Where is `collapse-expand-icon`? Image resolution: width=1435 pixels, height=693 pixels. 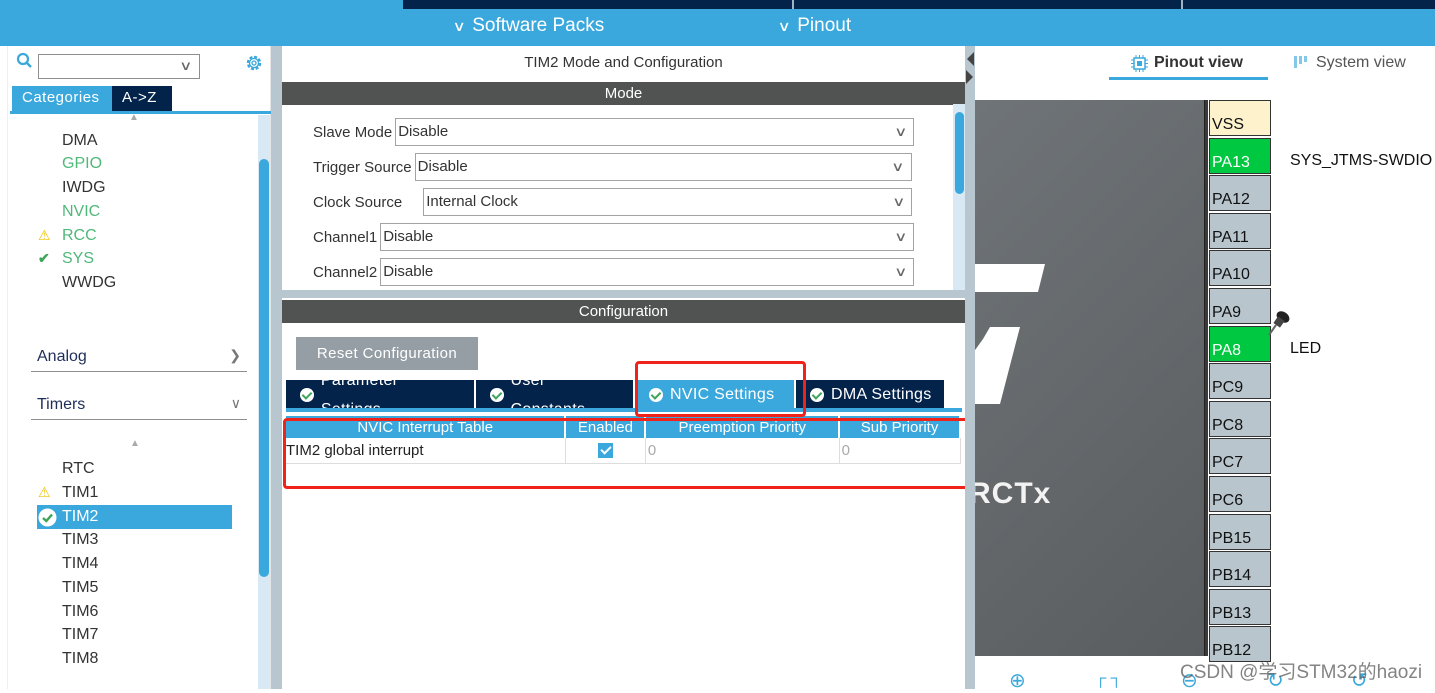
collapse-expand-icon is located at coordinates (970, 68).